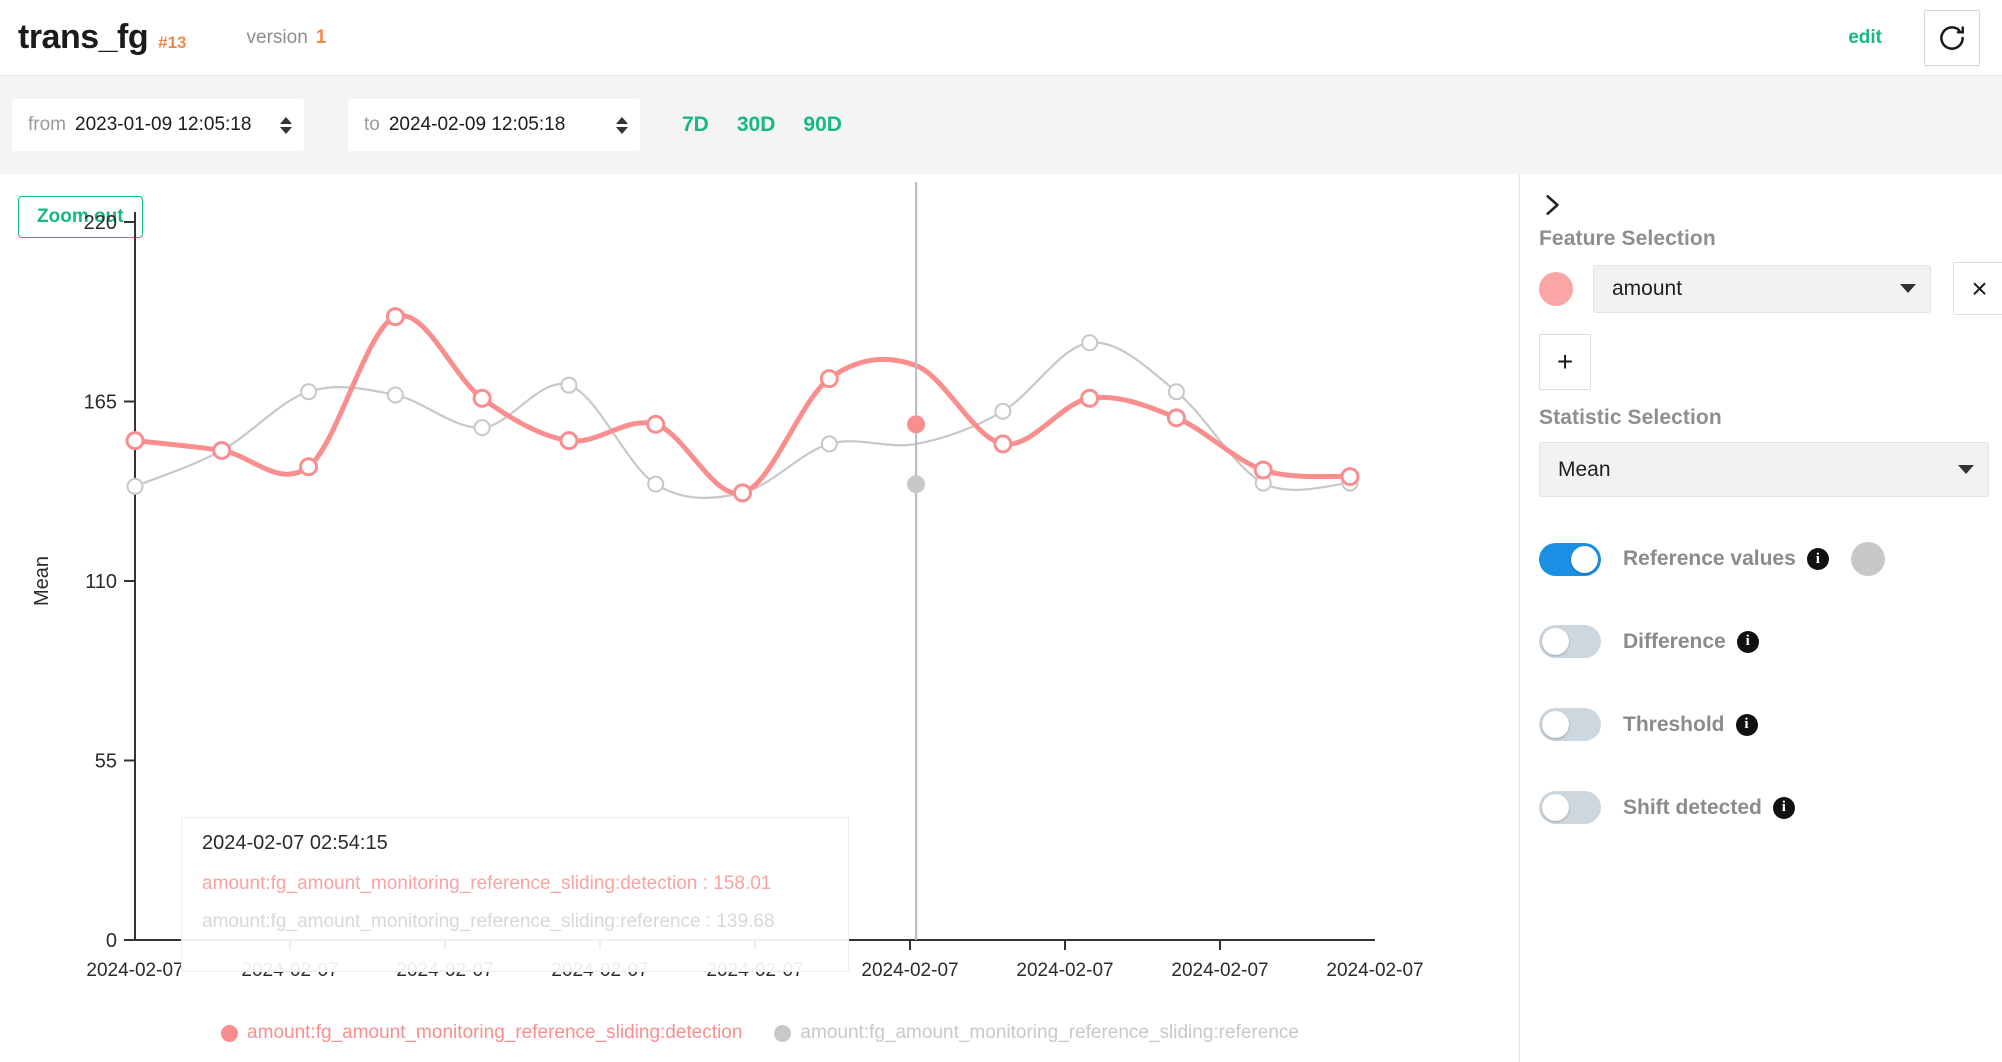 This screenshot has height=1062, width=2002. I want to click on shift-detected-label: Shift detected, so click(1692, 807).